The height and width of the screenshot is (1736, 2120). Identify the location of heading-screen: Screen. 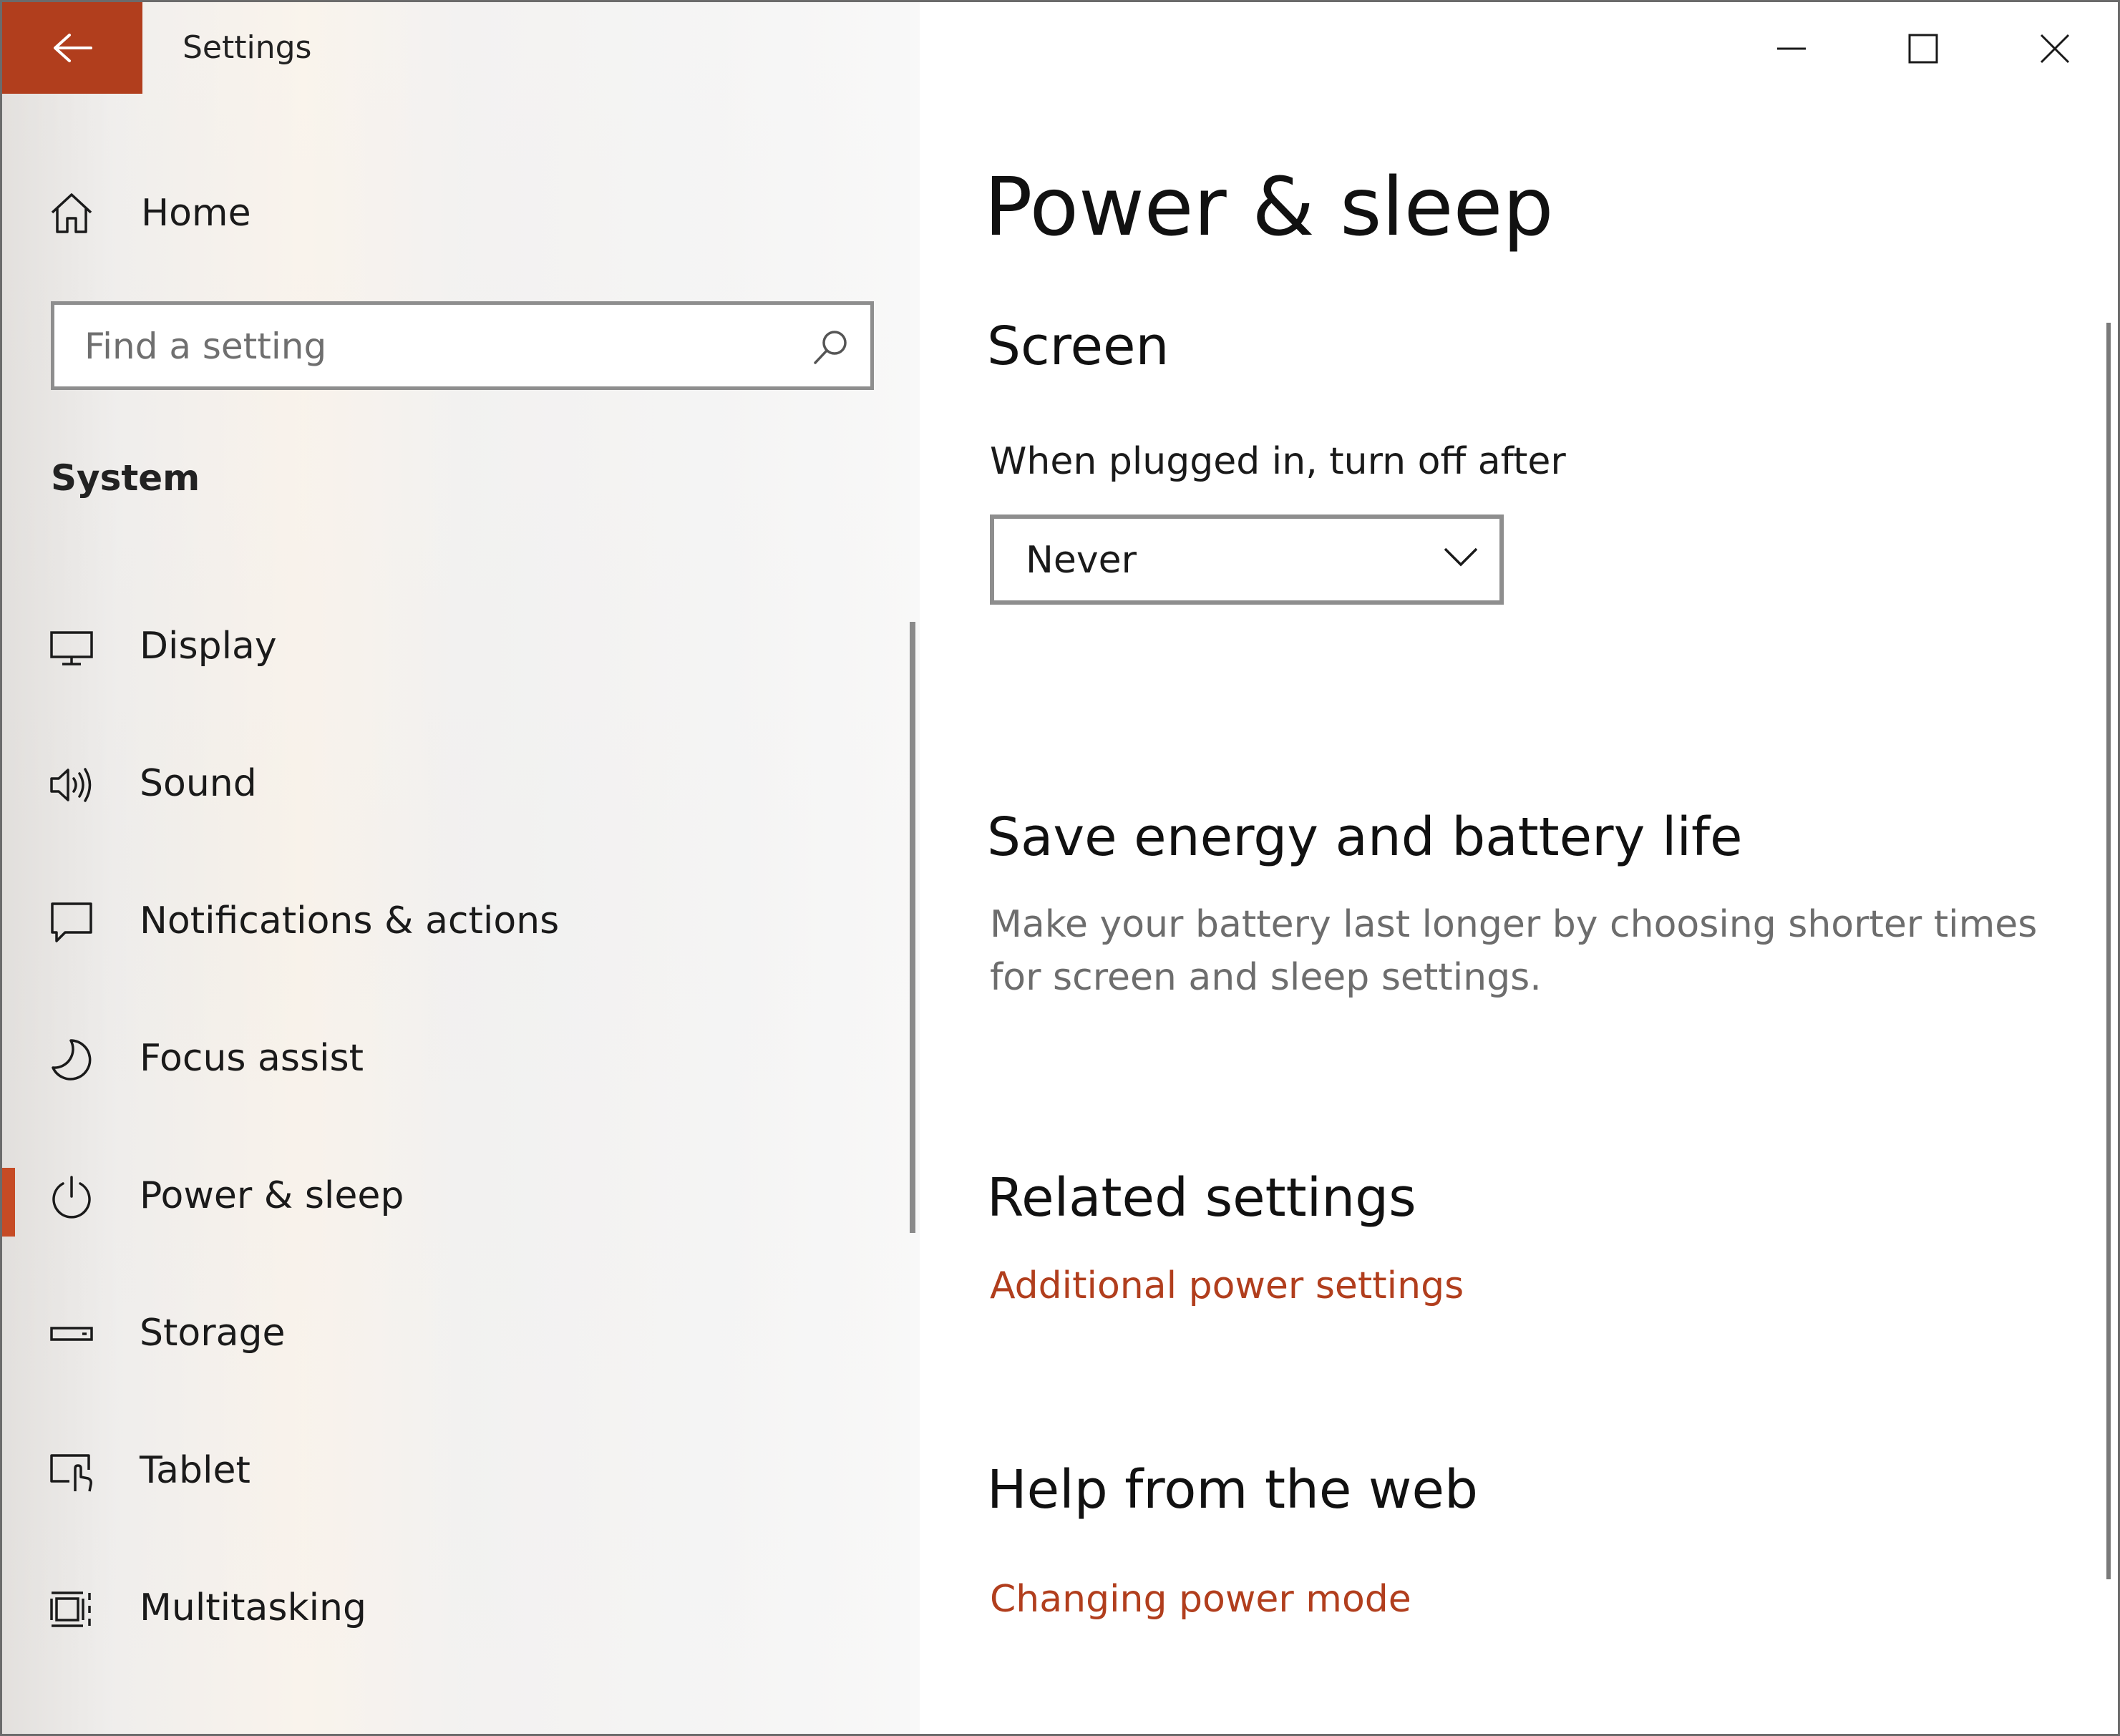
(1078, 347).